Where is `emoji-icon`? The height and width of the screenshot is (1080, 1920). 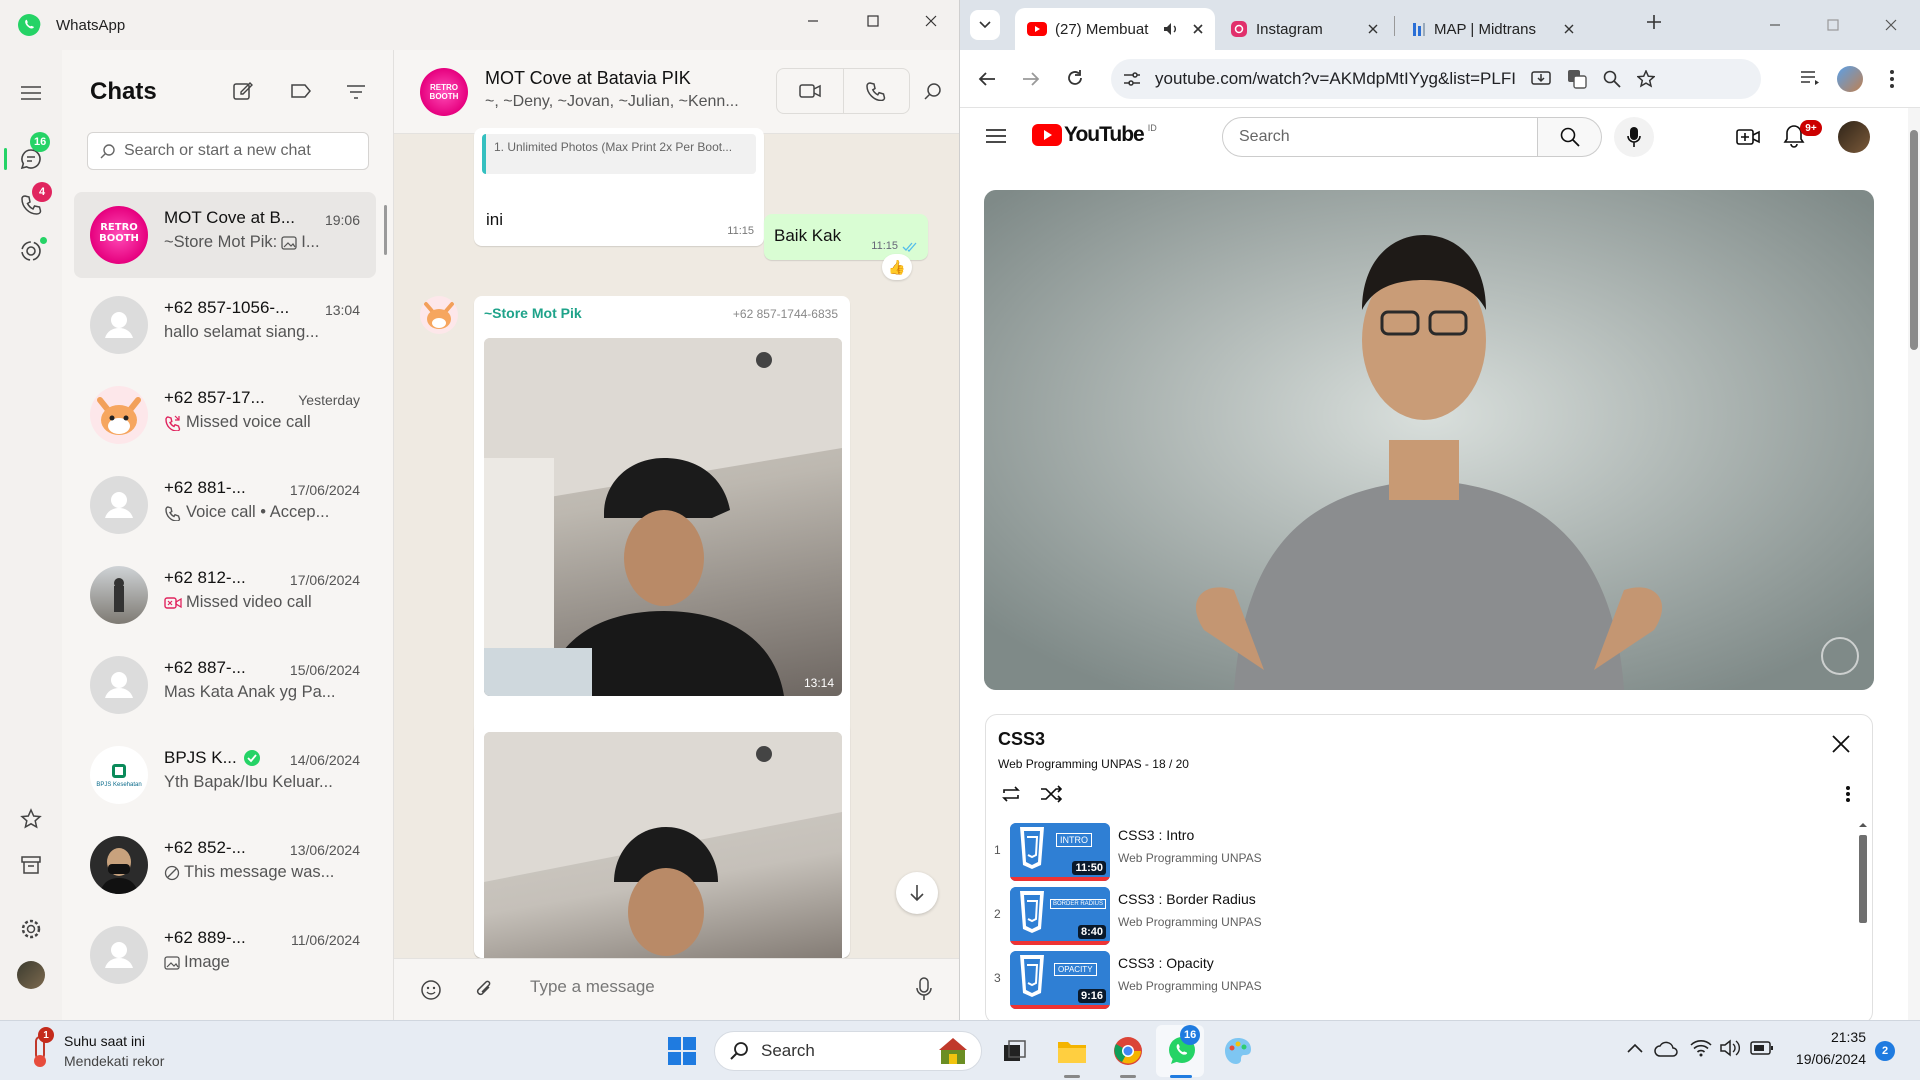
emoji-icon is located at coordinates (431, 990).